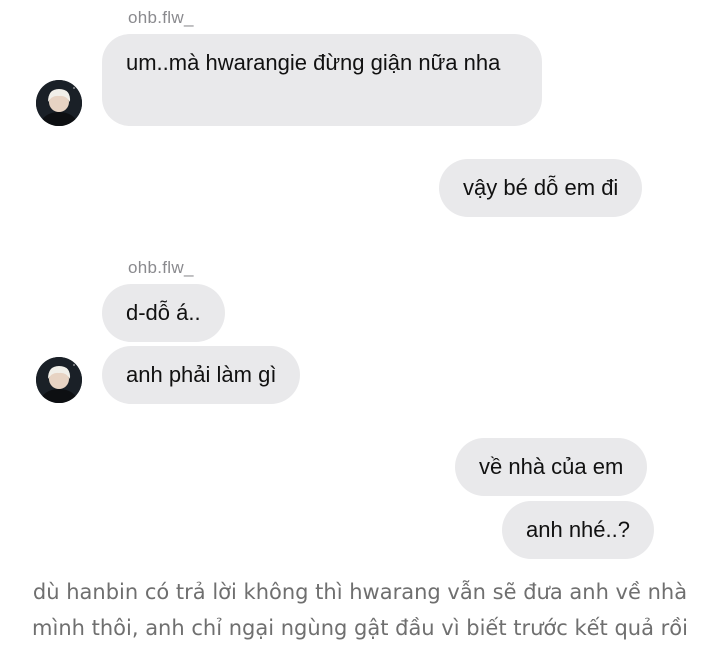 This screenshot has height=668, width=720. Describe the element at coordinates (322, 80) in the screenshot. I see `incoming-message-bubble: um..mà hwarangie đừng giận nữa nha` at that location.